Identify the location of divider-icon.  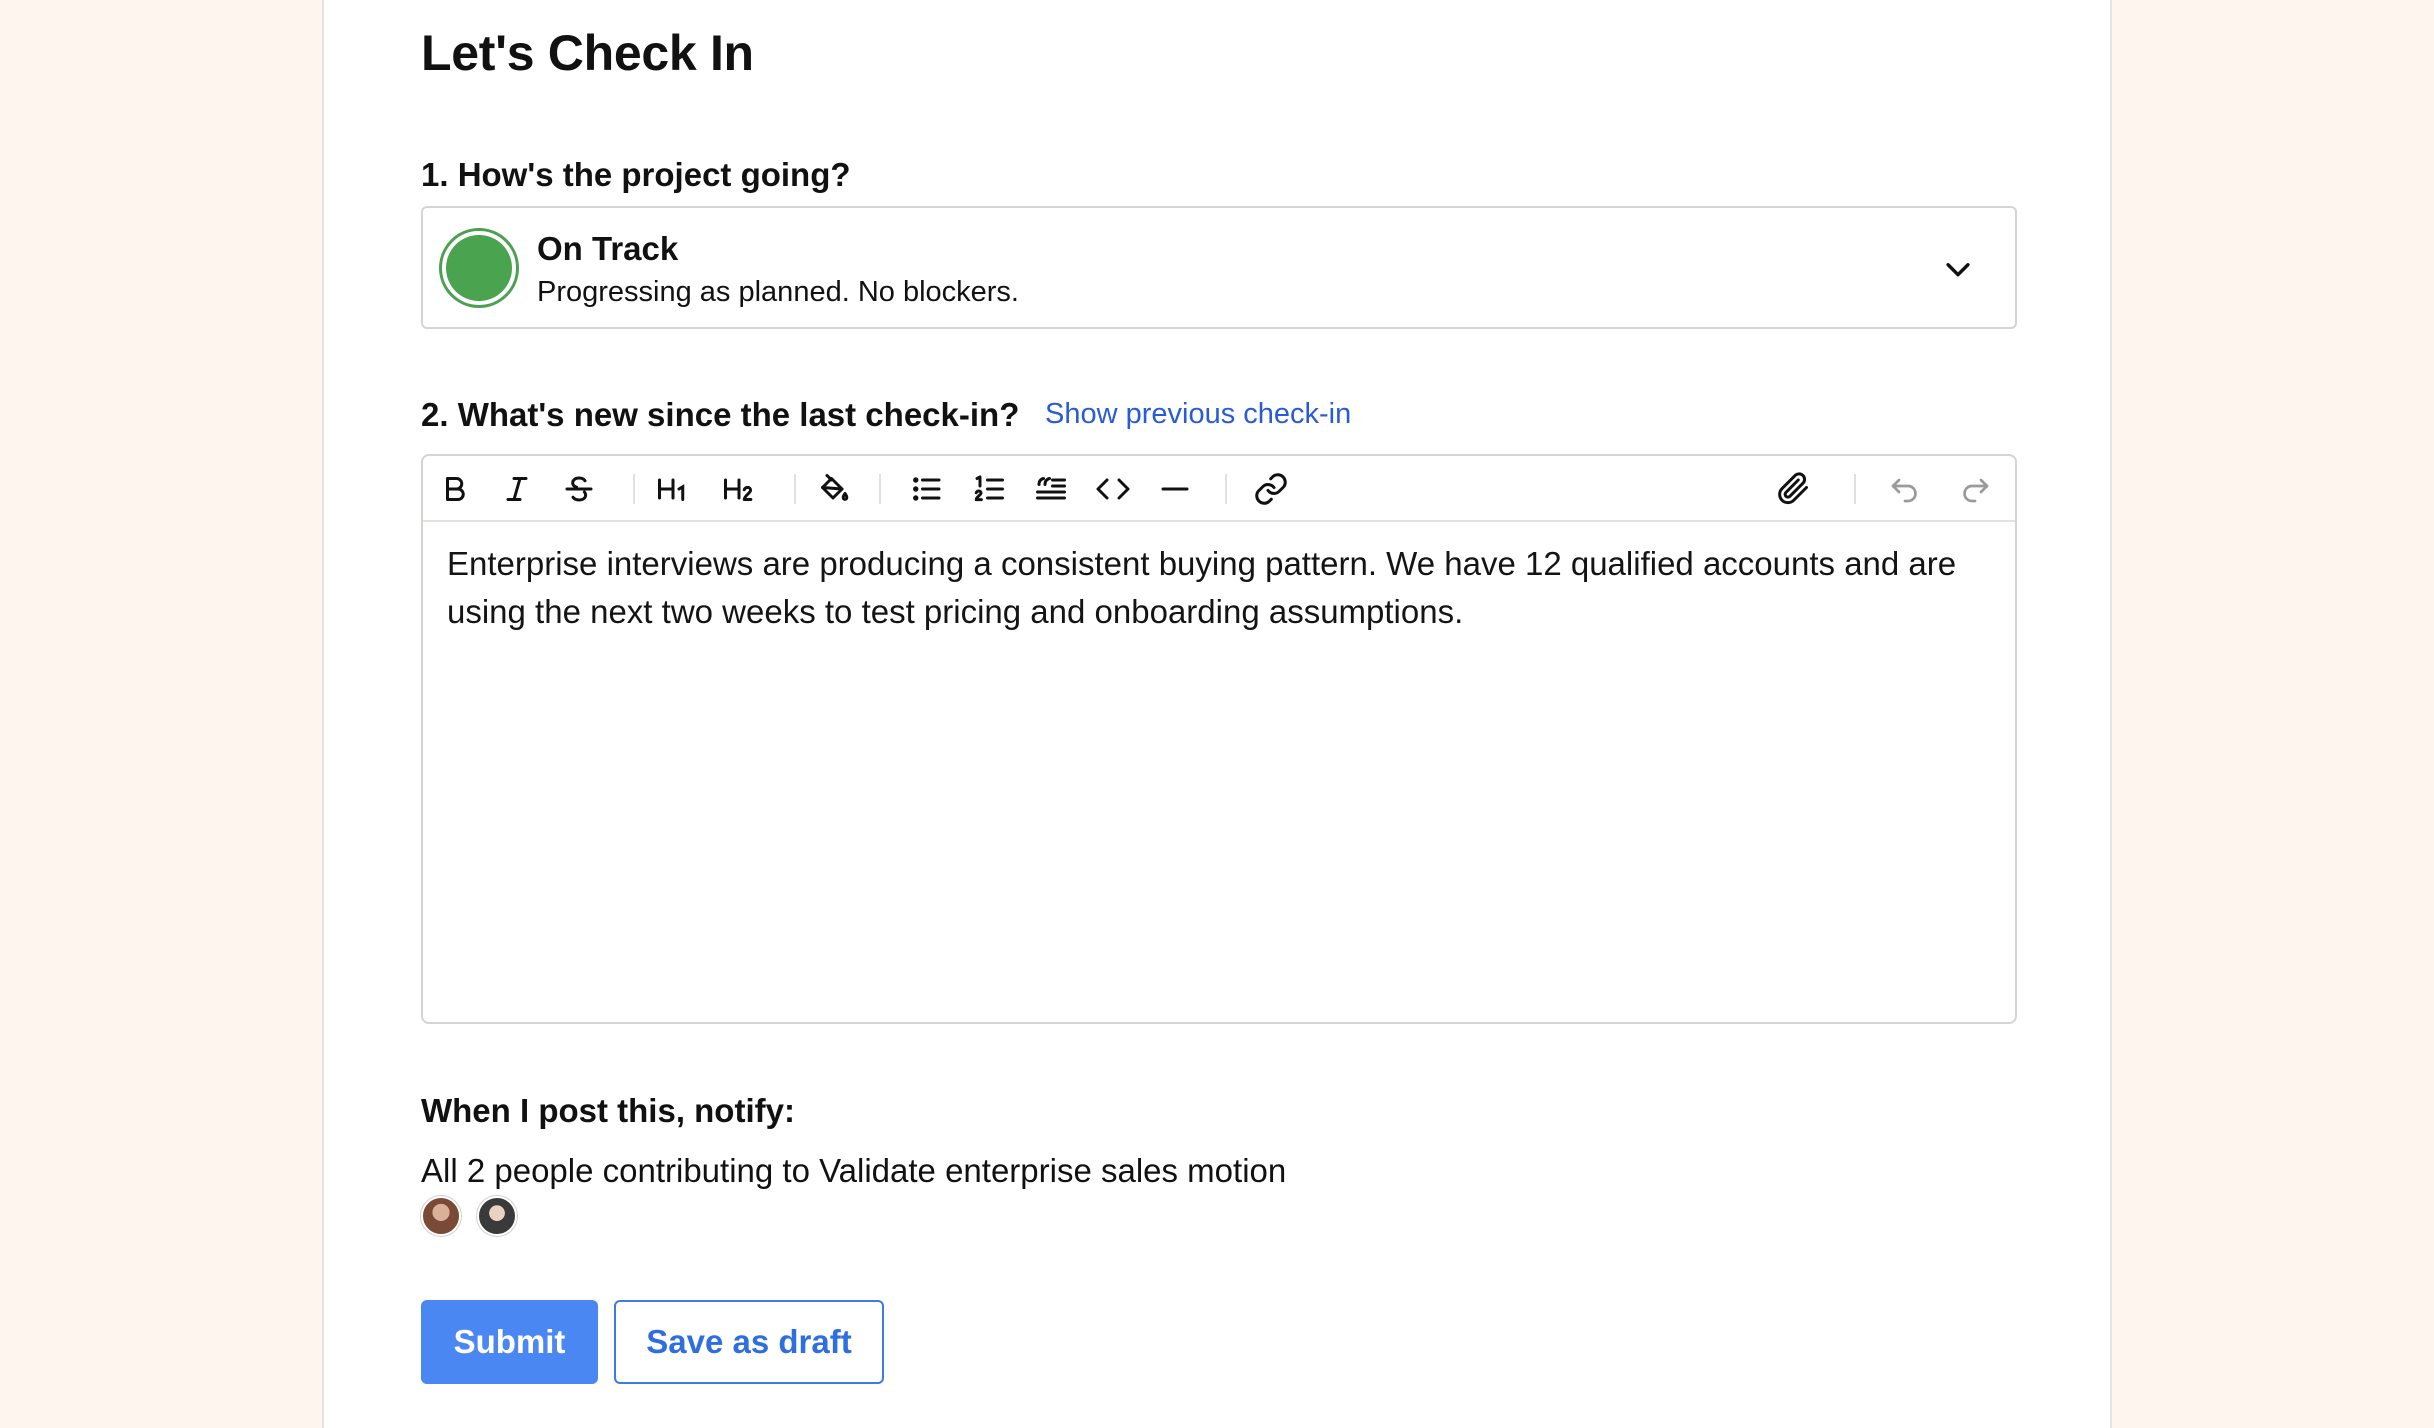
(1175, 489).